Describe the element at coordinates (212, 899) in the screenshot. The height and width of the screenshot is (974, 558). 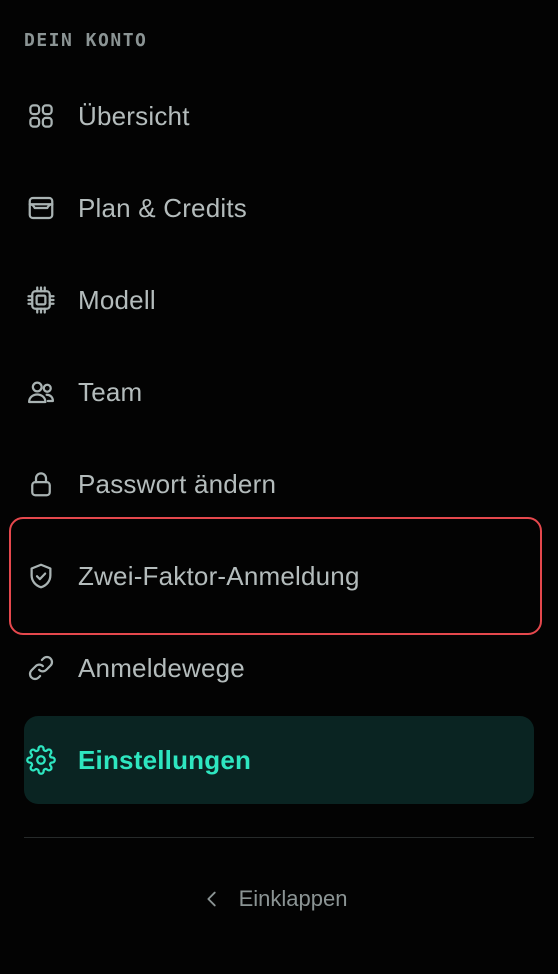
I see `chevron-left-icon` at that location.